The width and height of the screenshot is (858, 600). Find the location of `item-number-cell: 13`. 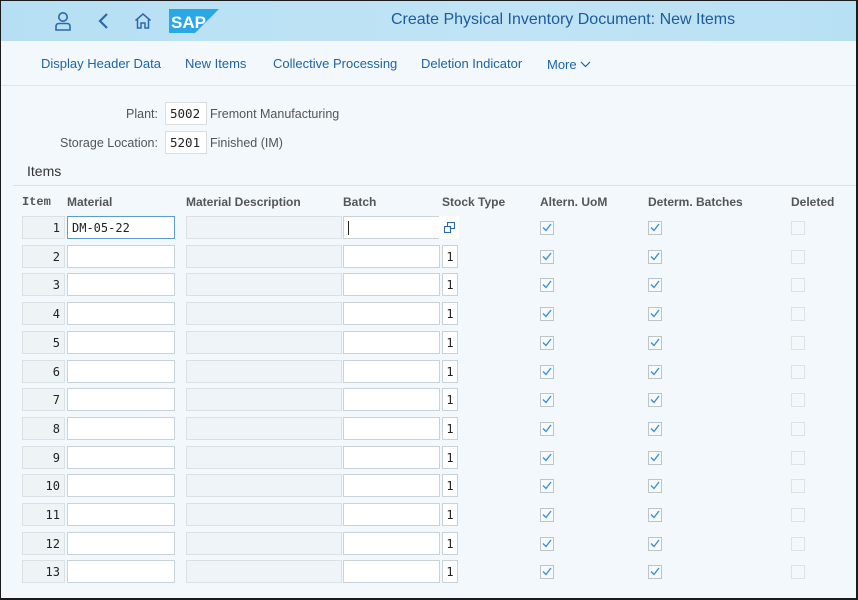

item-number-cell: 13 is located at coordinates (43, 571).